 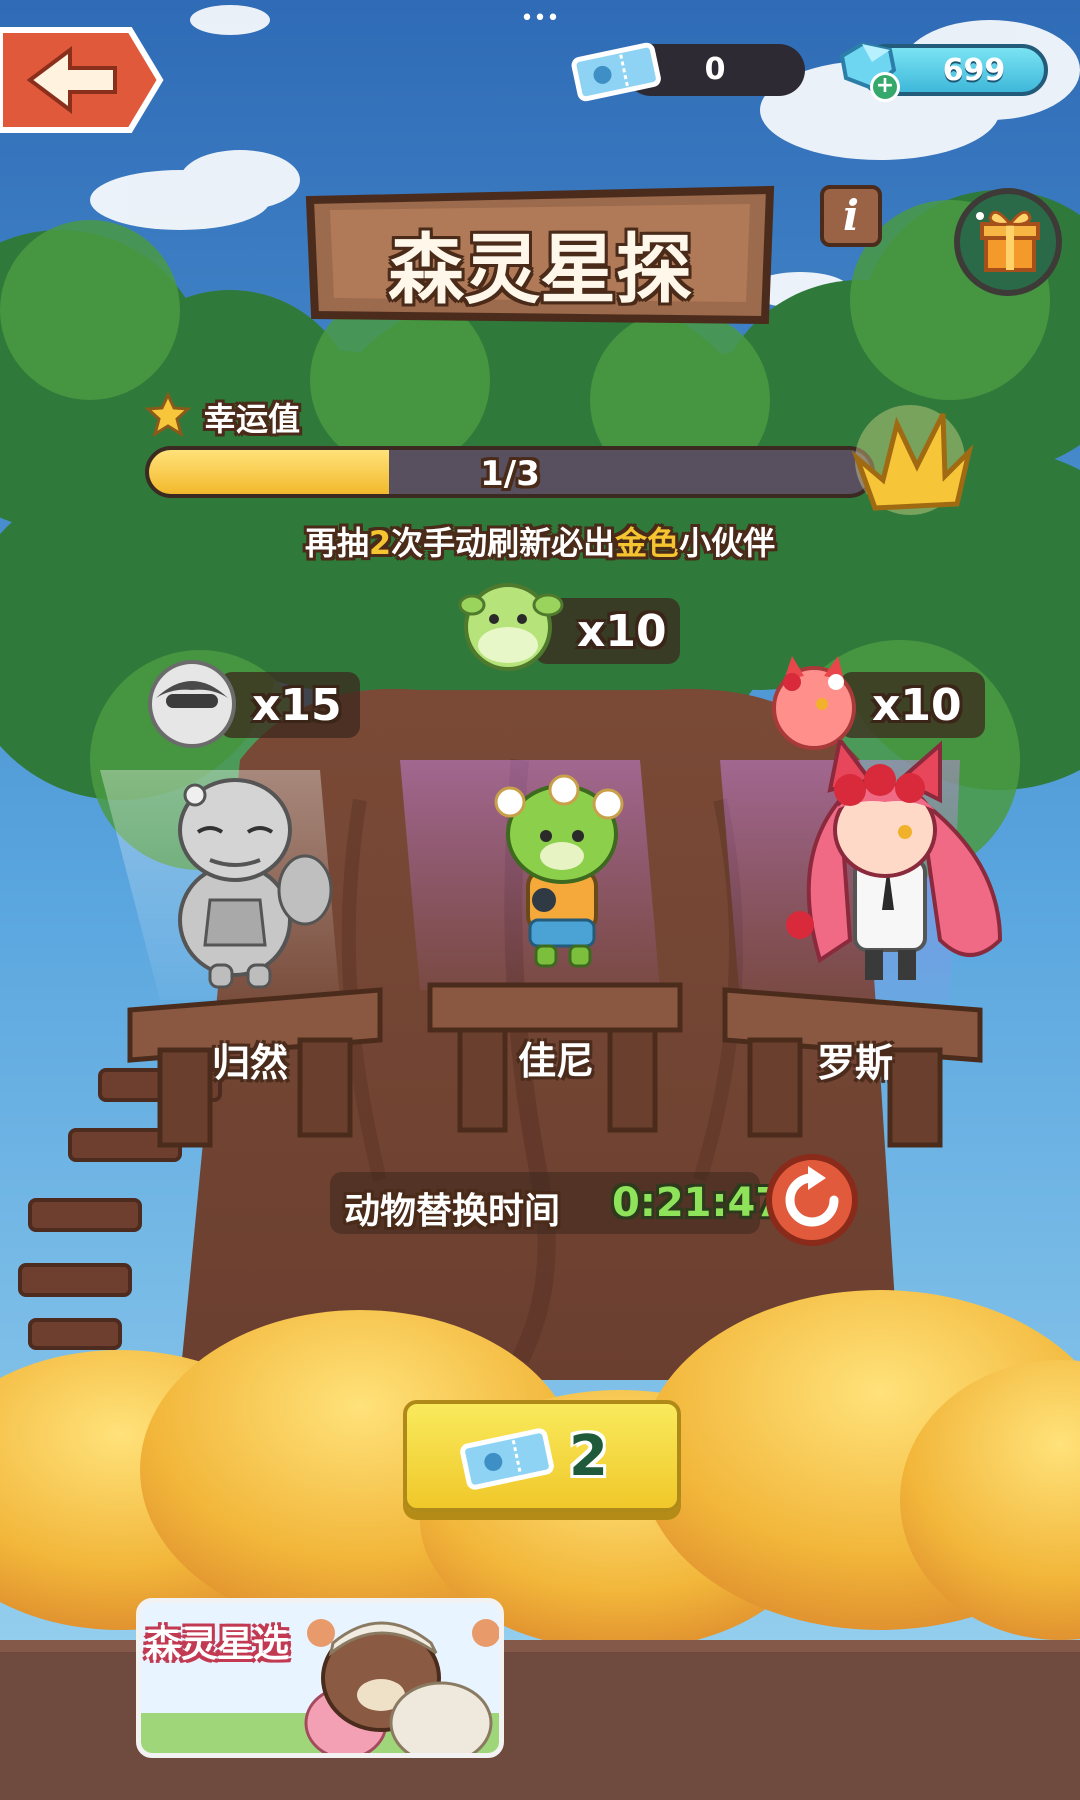 What do you see at coordinates (647, 543) in the screenshot?
I see `hint-gold: 金色` at bounding box center [647, 543].